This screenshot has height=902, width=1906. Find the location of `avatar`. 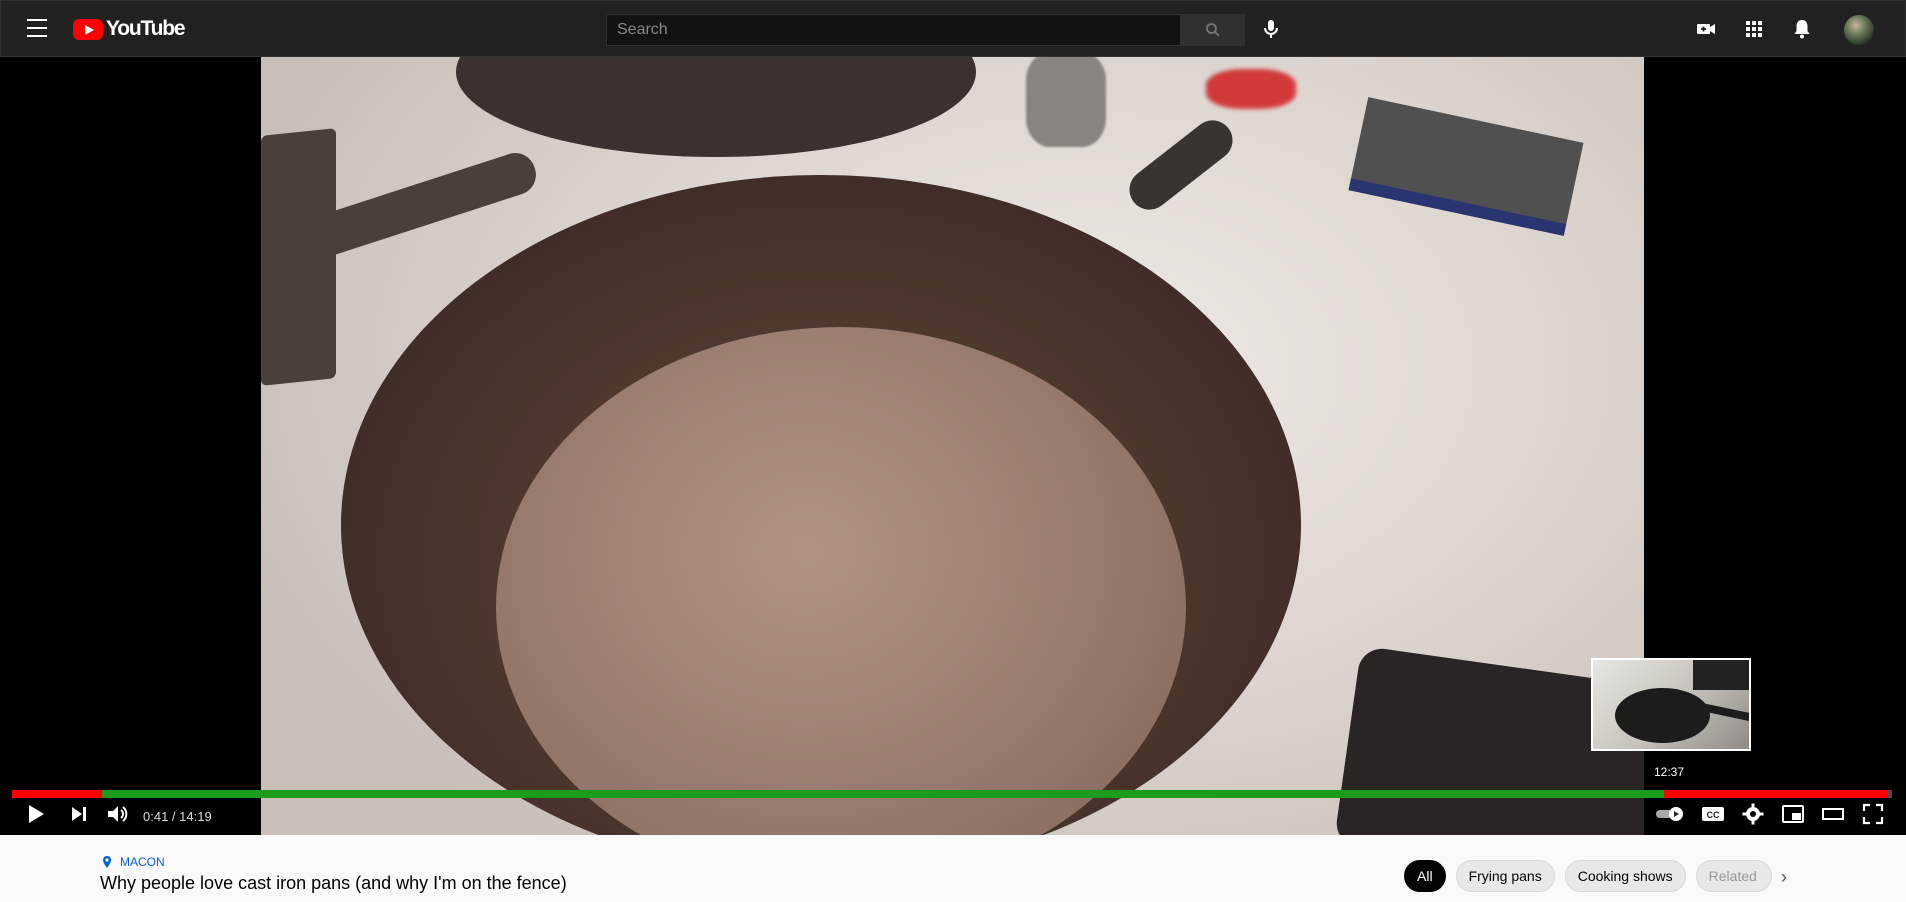

avatar is located at coordinates (1859, 30).